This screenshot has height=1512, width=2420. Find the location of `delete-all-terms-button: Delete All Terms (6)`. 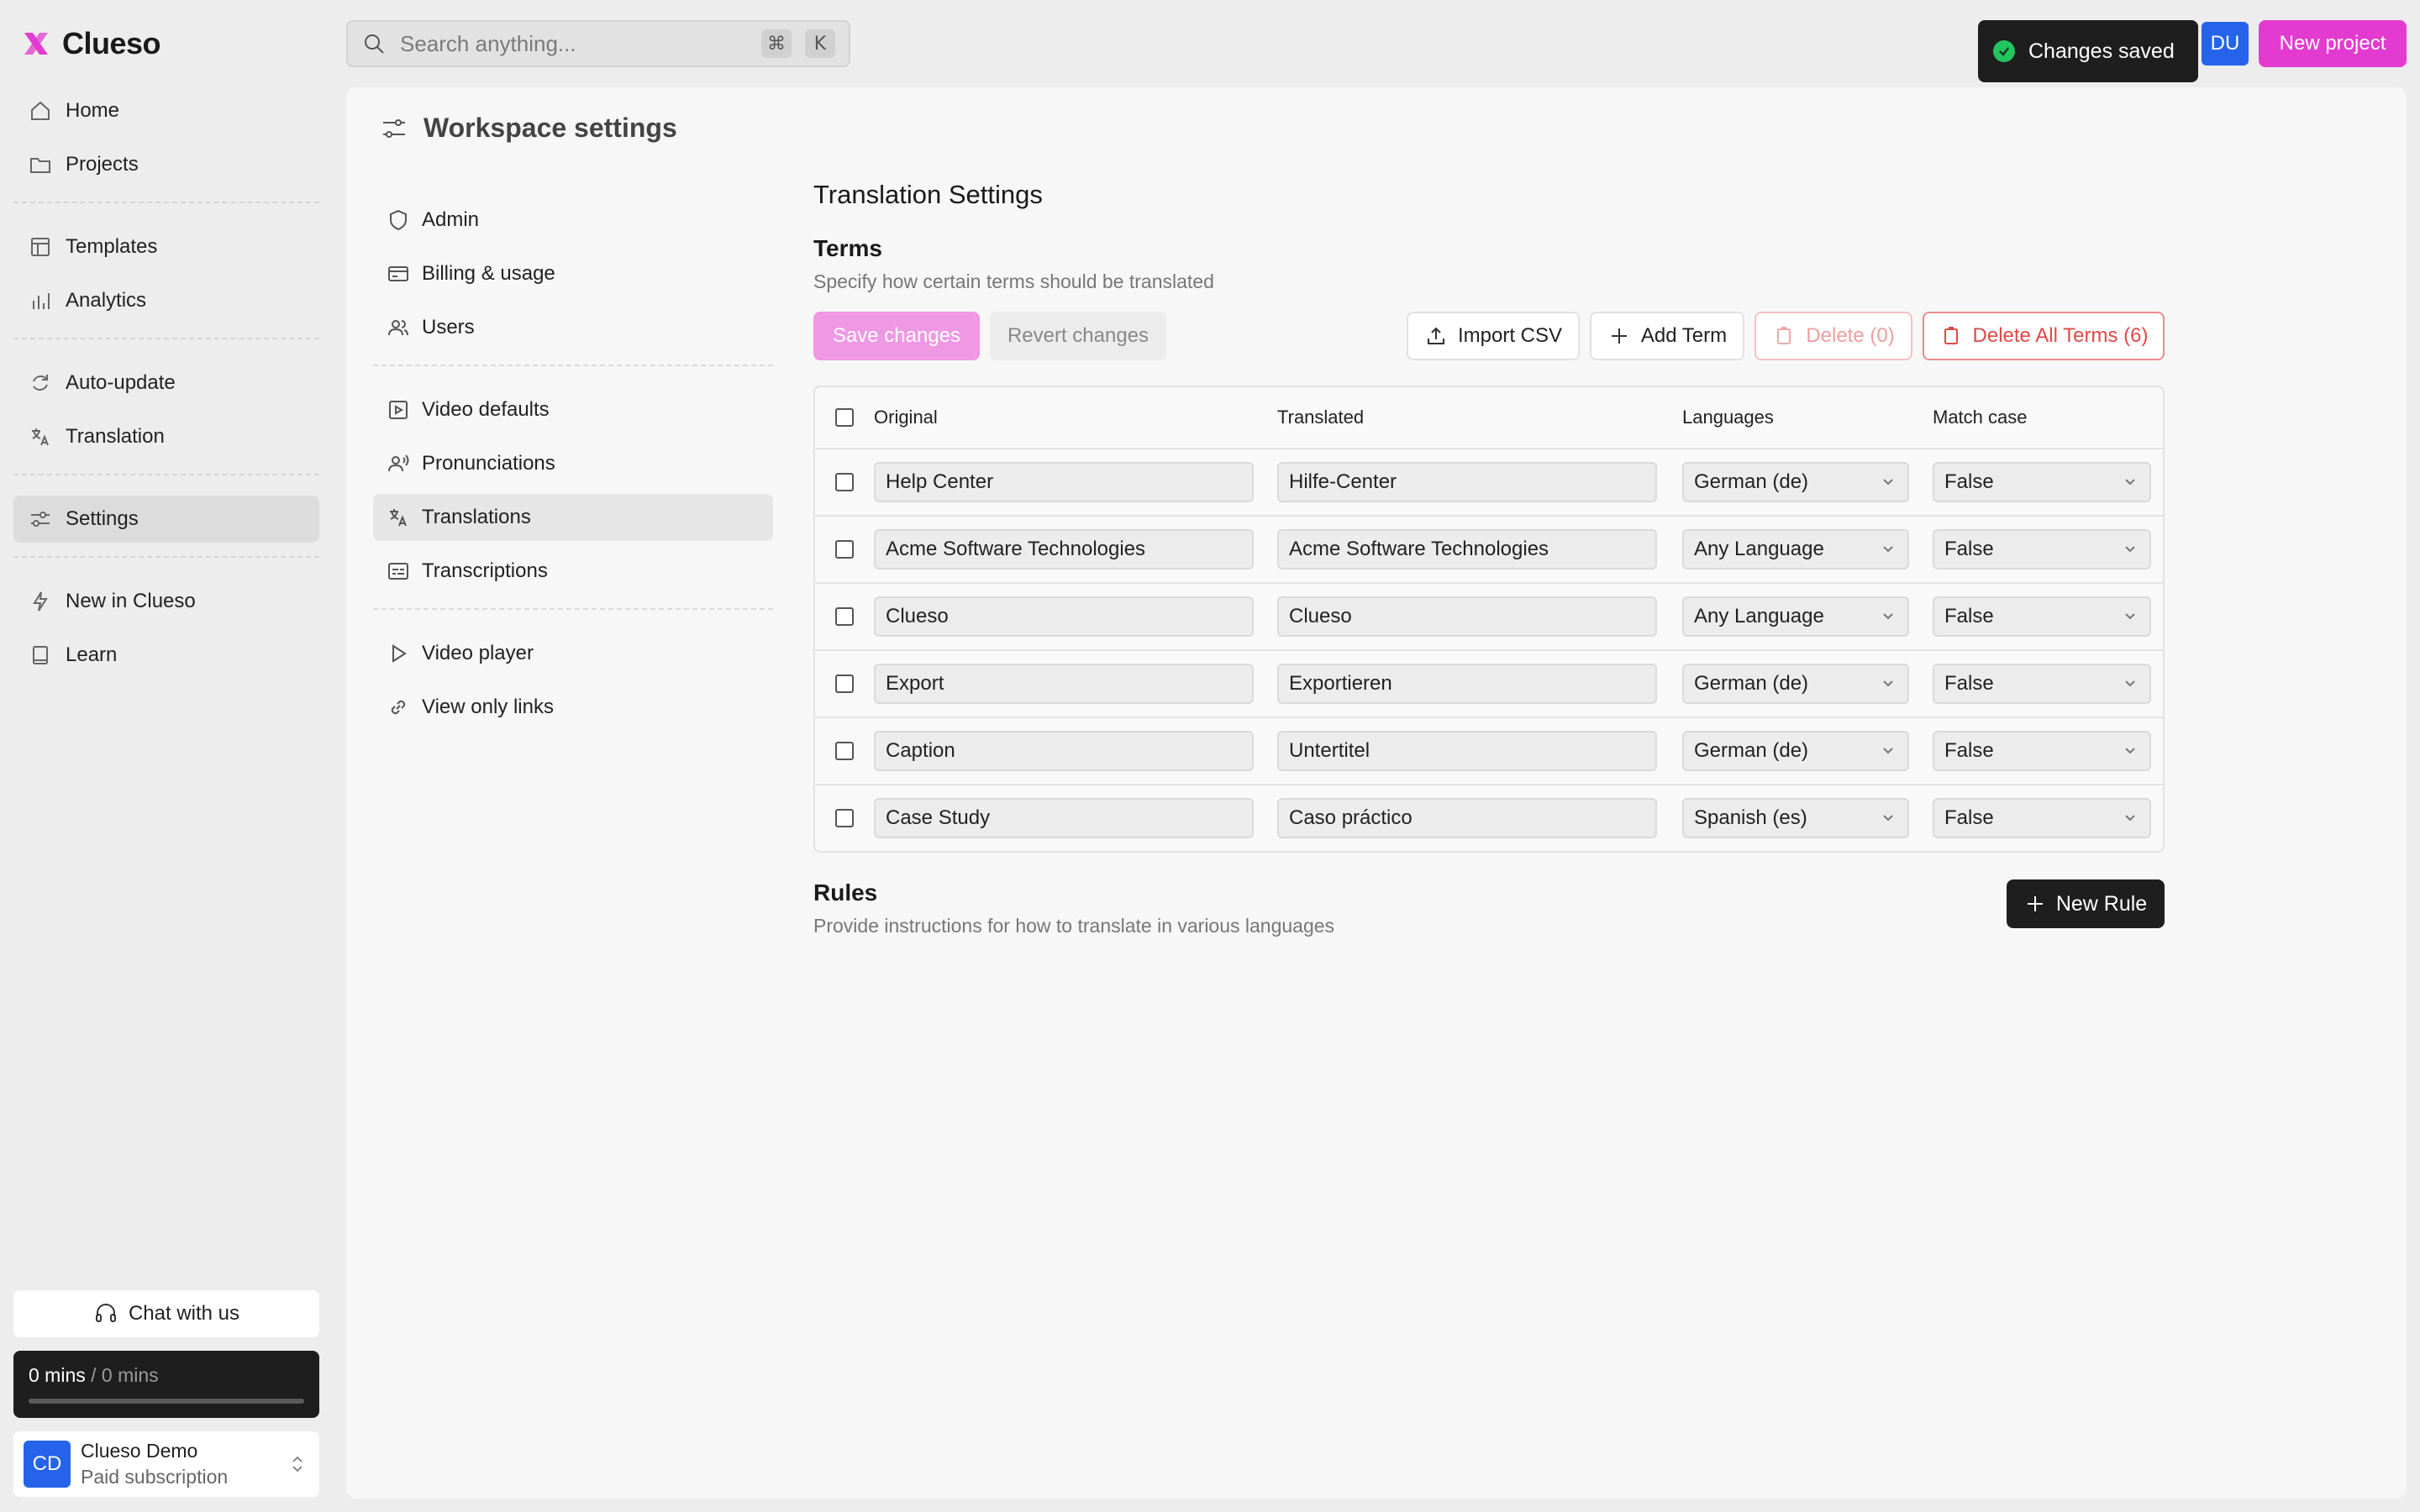

delete-all-terms-button: Delete All Terms (6) is located at coordinates (2044, 336).